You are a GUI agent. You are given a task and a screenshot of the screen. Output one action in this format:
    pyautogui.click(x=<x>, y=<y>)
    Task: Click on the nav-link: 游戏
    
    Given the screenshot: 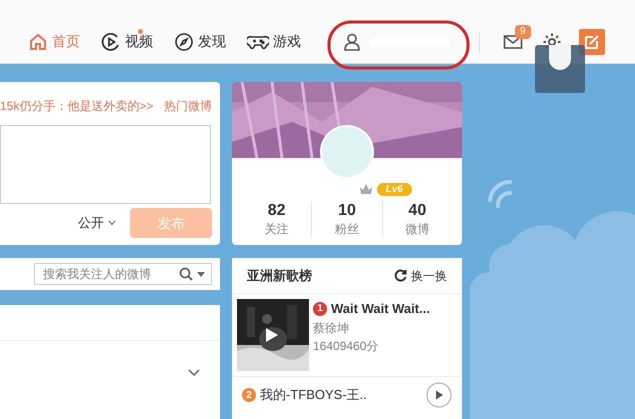 What is the action you would take?
    pyautogui.click(x=274, y=41)
    